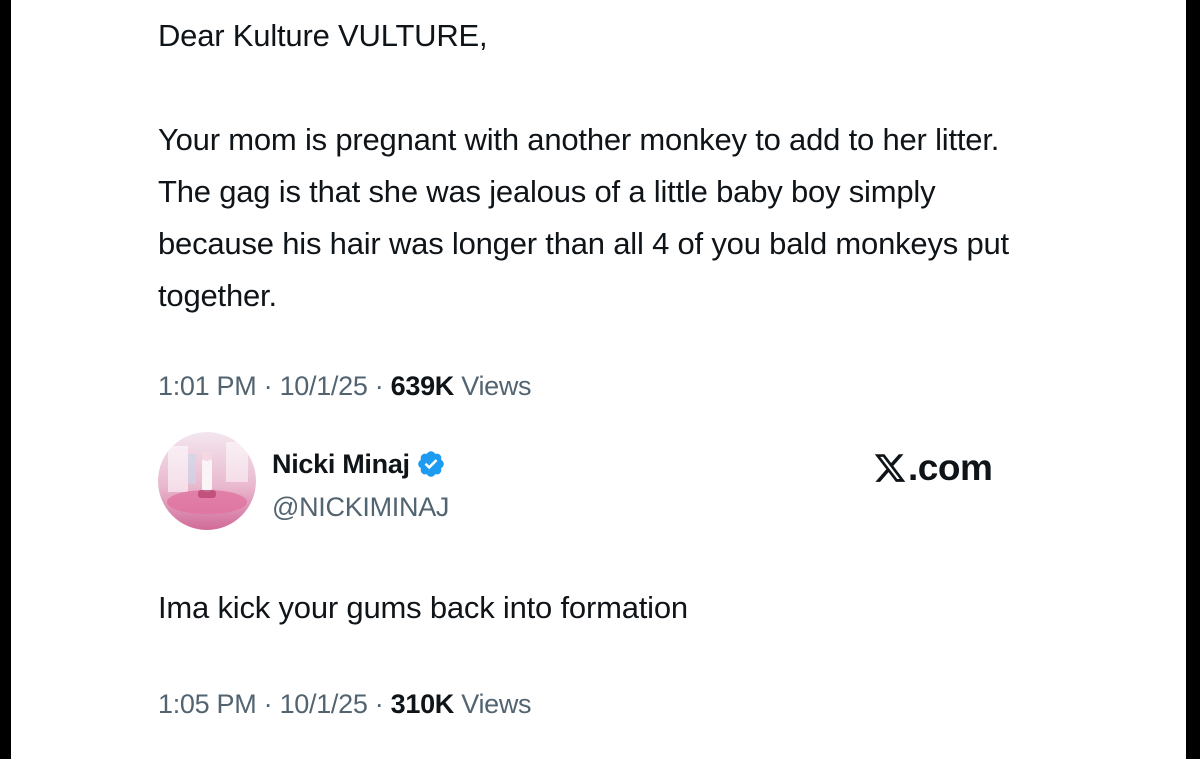 The image size is (1200, 759). What do you see at coordinates (341, 464) in the screenshot?
I see `display-name: Nicki Minaj` at bounding box center [341, 464].